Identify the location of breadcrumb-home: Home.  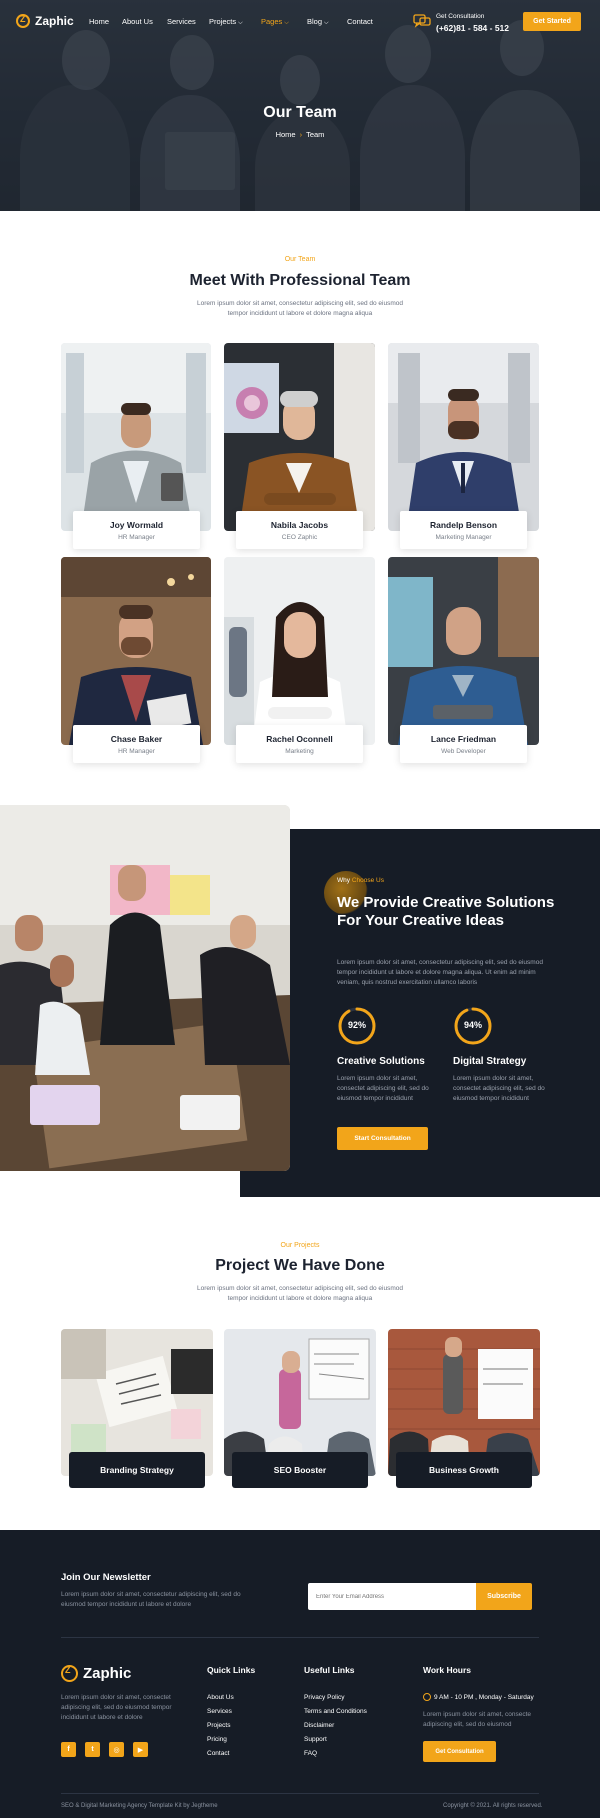
(286, 134).